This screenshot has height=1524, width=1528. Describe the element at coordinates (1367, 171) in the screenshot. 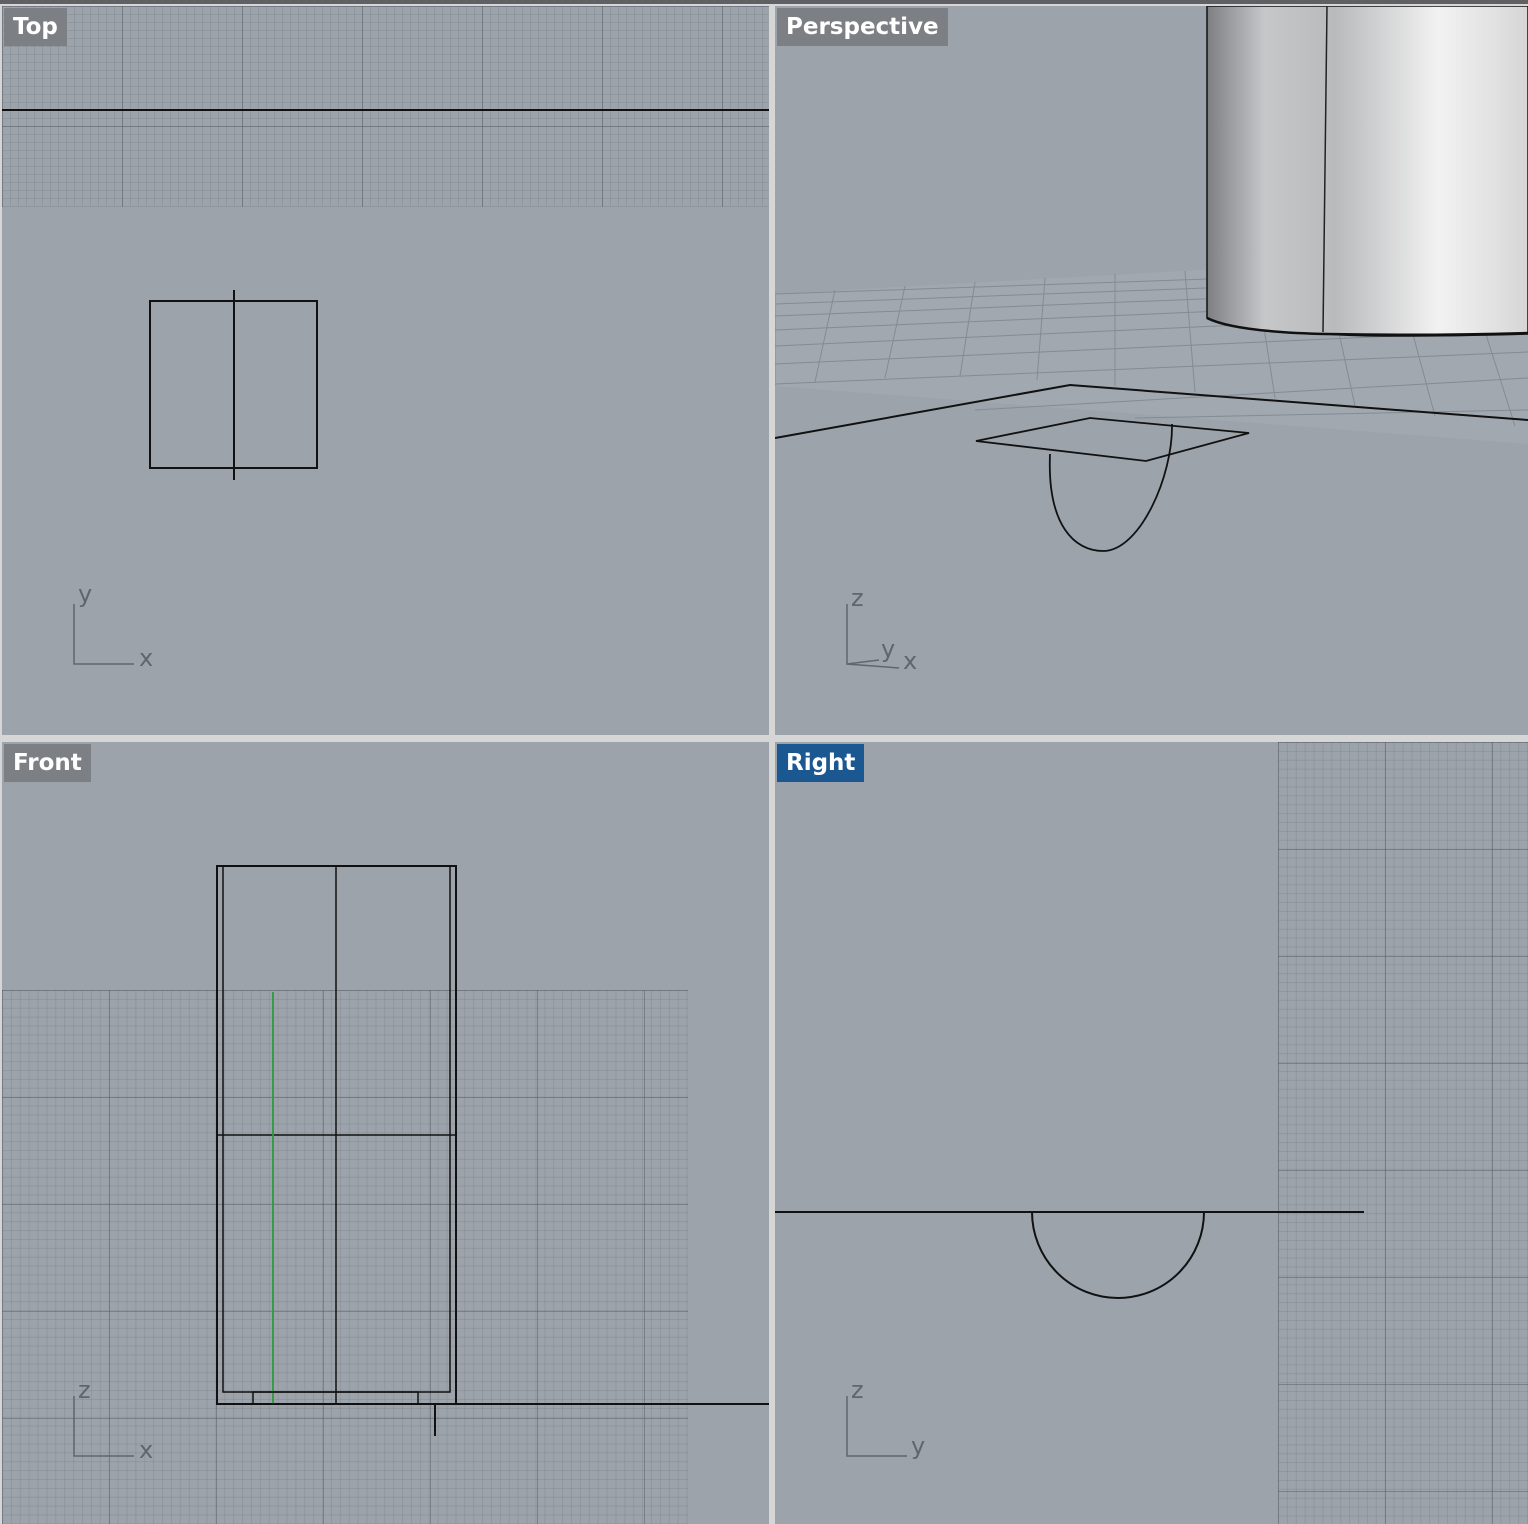

I see `cylinder-solid` at that location.